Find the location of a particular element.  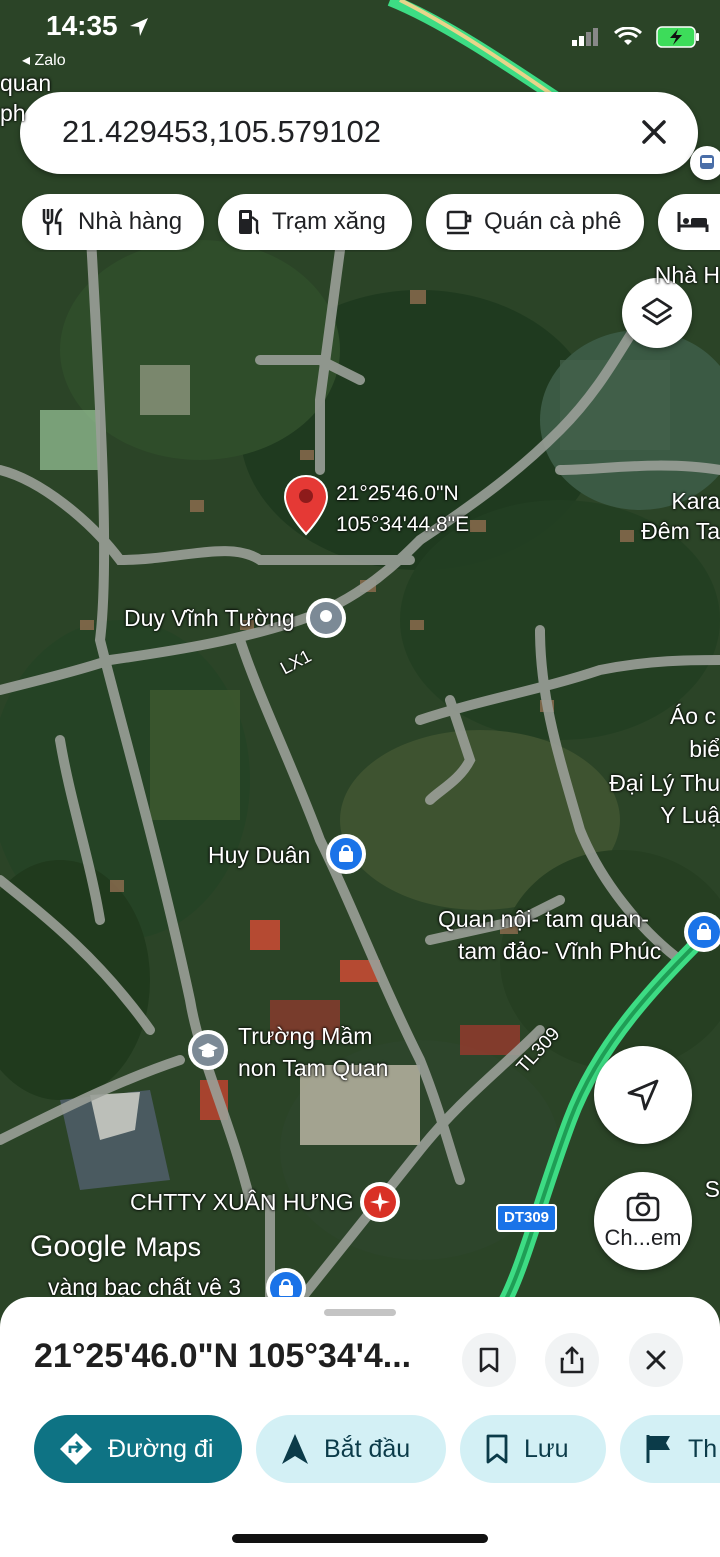

chip-gas-station: Trạm xăng is located at coordinates (315, 222).